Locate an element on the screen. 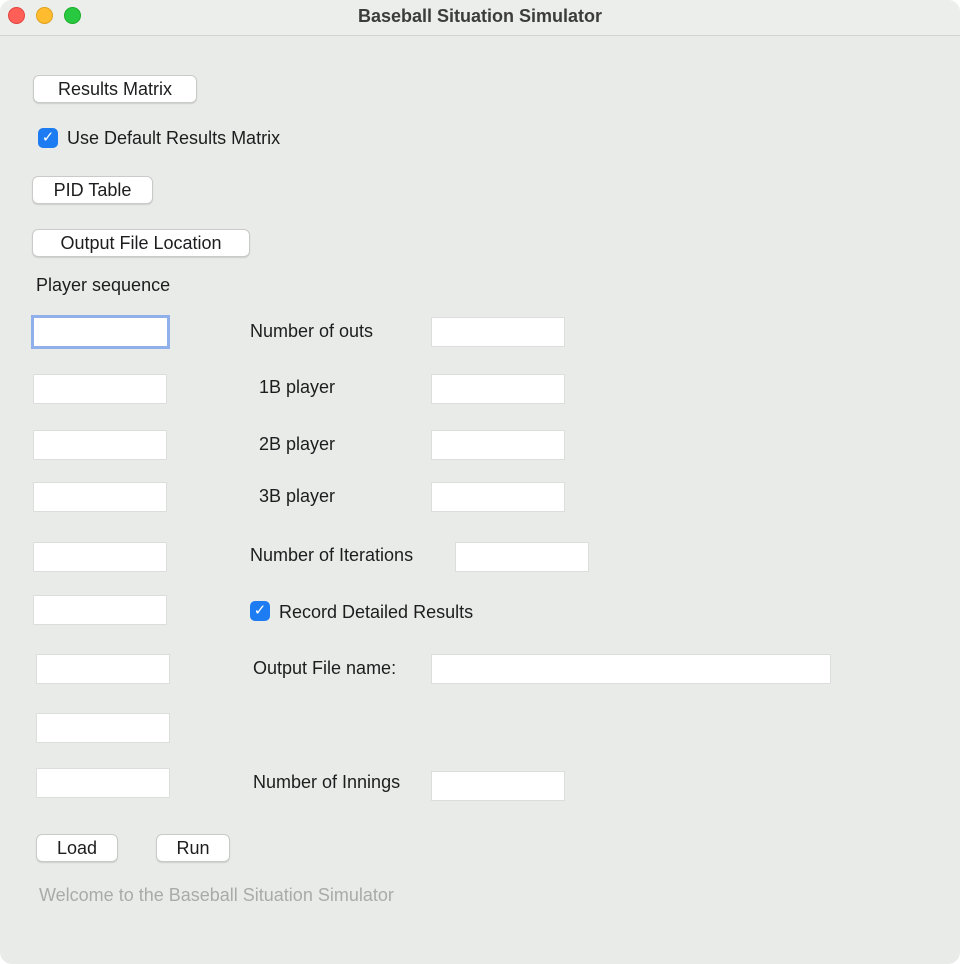  third-base-player-label: 3B player is located at coordinates (297, 496).